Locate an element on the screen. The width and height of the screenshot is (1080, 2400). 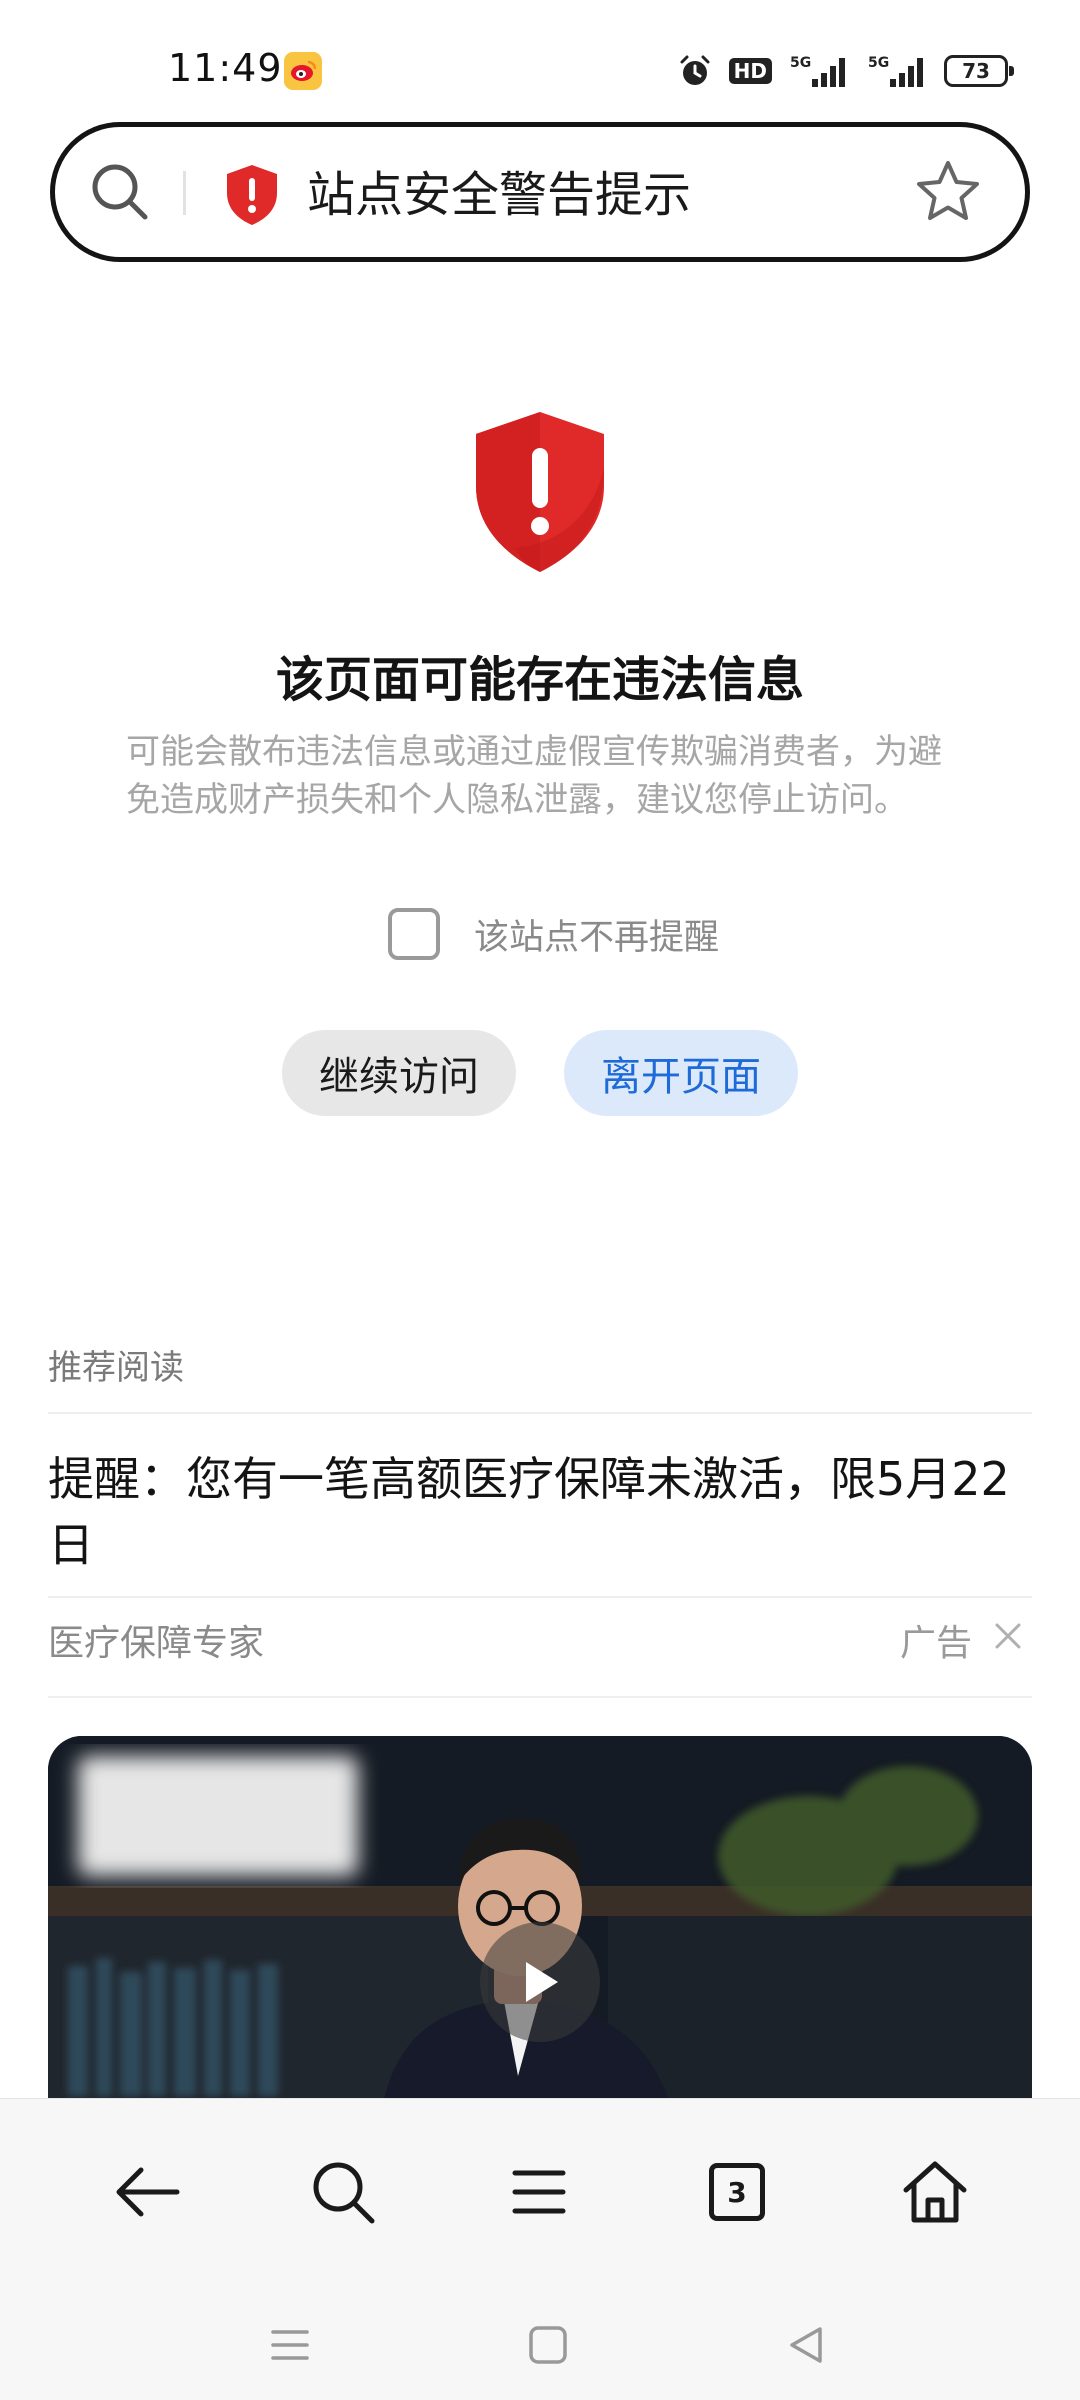
alarm-icon is located at coordinates (695, 70).